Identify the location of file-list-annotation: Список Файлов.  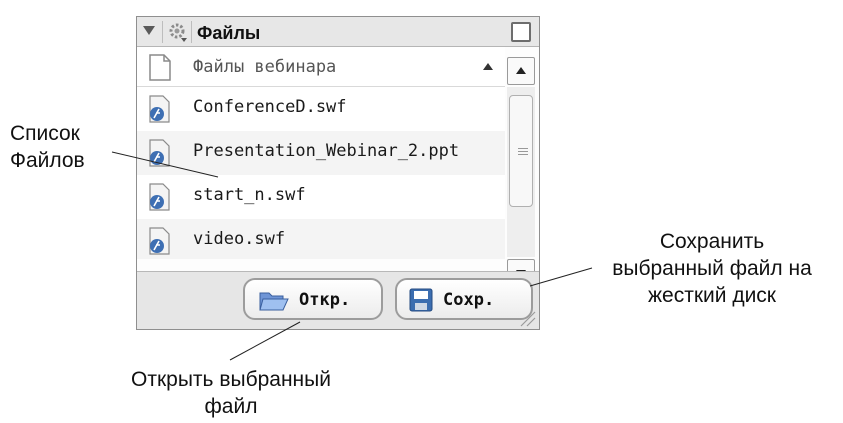
(47, 147).